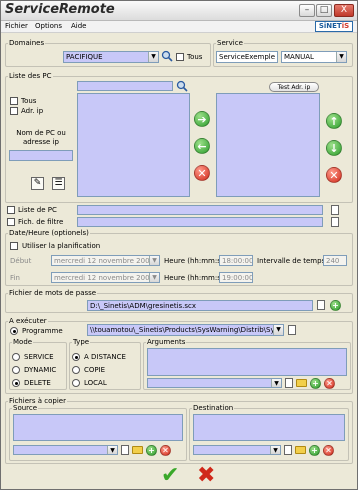 The height and width of the screenshot is (490, 358). I want to click on password-file-legend: Fichier de mots de passe, so click(53, 293).